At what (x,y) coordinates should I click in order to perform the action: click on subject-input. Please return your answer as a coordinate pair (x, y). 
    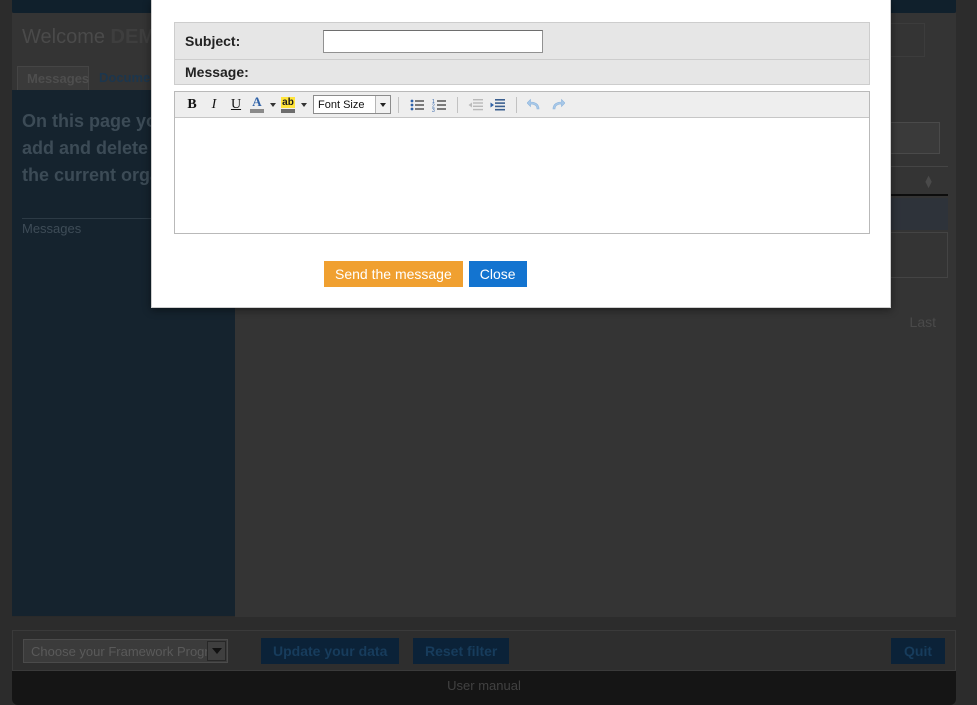
    Looking at the image, I should click on (433, 41).